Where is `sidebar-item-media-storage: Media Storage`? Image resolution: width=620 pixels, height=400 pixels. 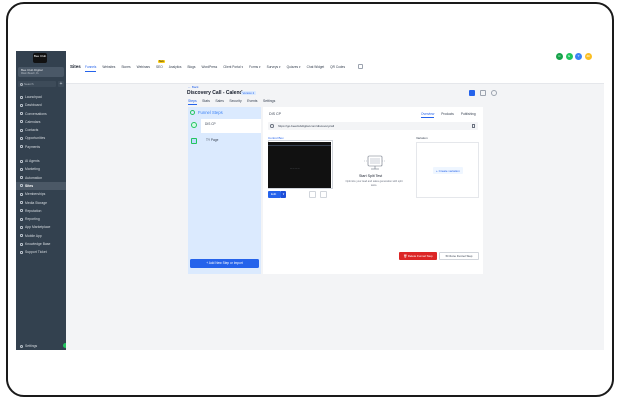
sidebar-item-media-storage: Media Storage is located at coordinates (41, 203).